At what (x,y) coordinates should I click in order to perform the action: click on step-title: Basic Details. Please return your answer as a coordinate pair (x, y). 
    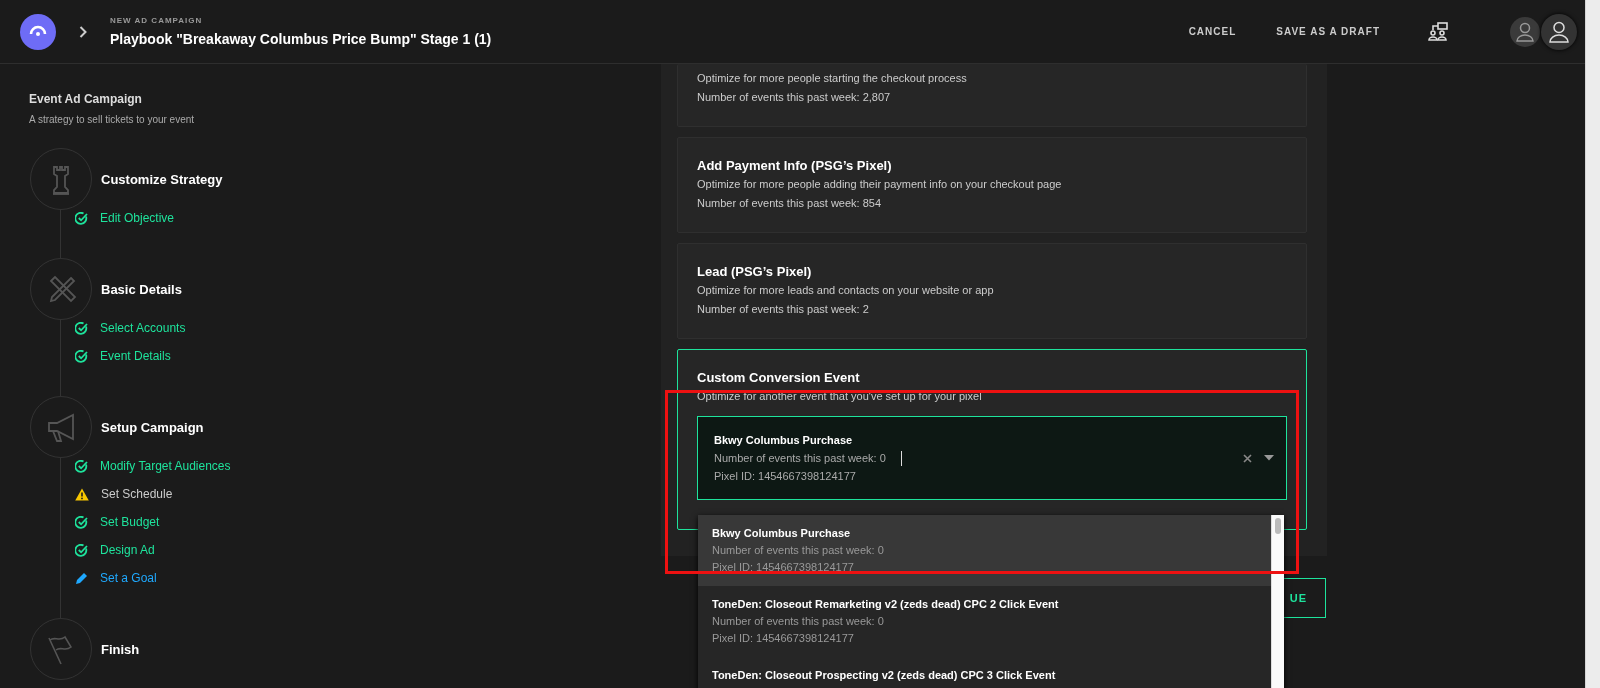
    Looking at the image, I should click on (141, 289).